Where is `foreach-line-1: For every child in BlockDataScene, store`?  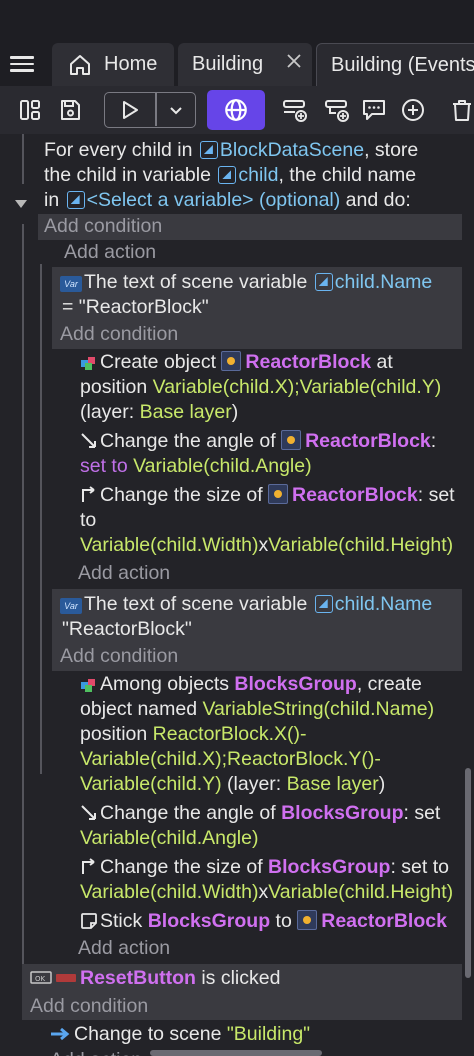 foreach-line-1: For every child in BlockDataScene, store is located at coordinates (231, 150).